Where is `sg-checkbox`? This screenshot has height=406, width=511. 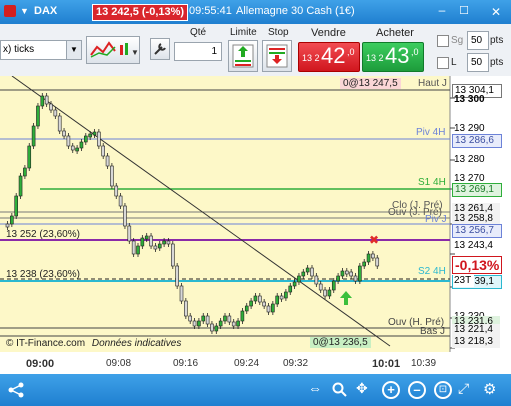
sg-checkbox is located at coordinates (443, 41).